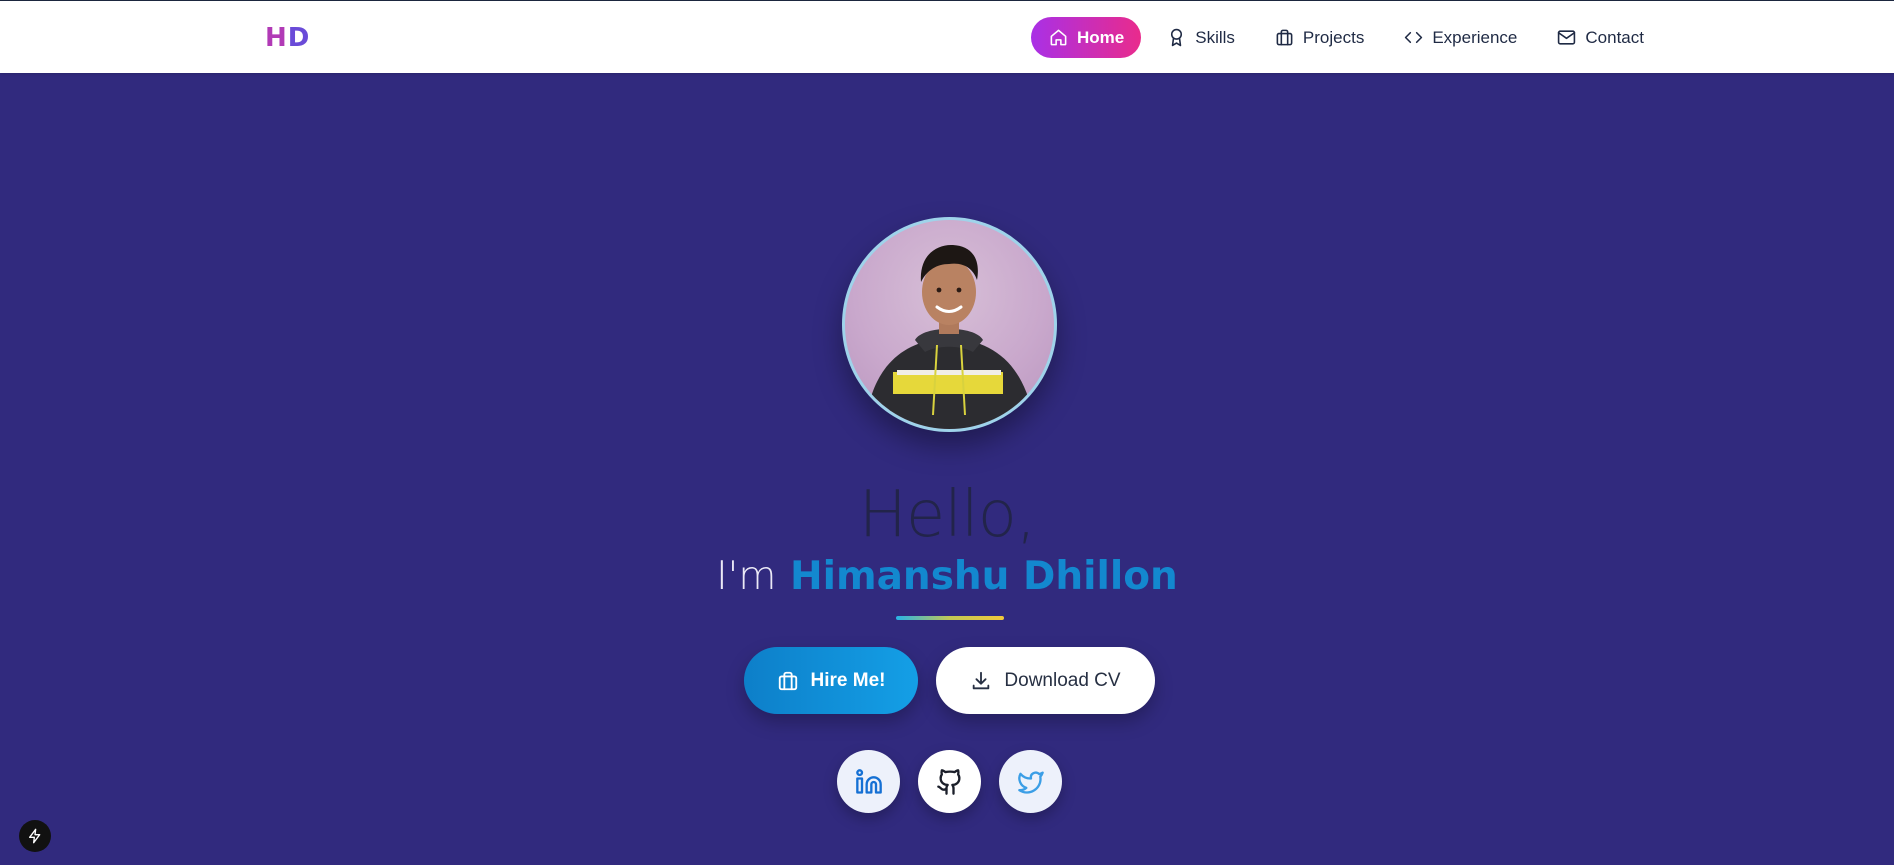  What do you see at coordinates (950, 336) in the screenshot?
I see `profile-photo` at bounding box center [950, 336].